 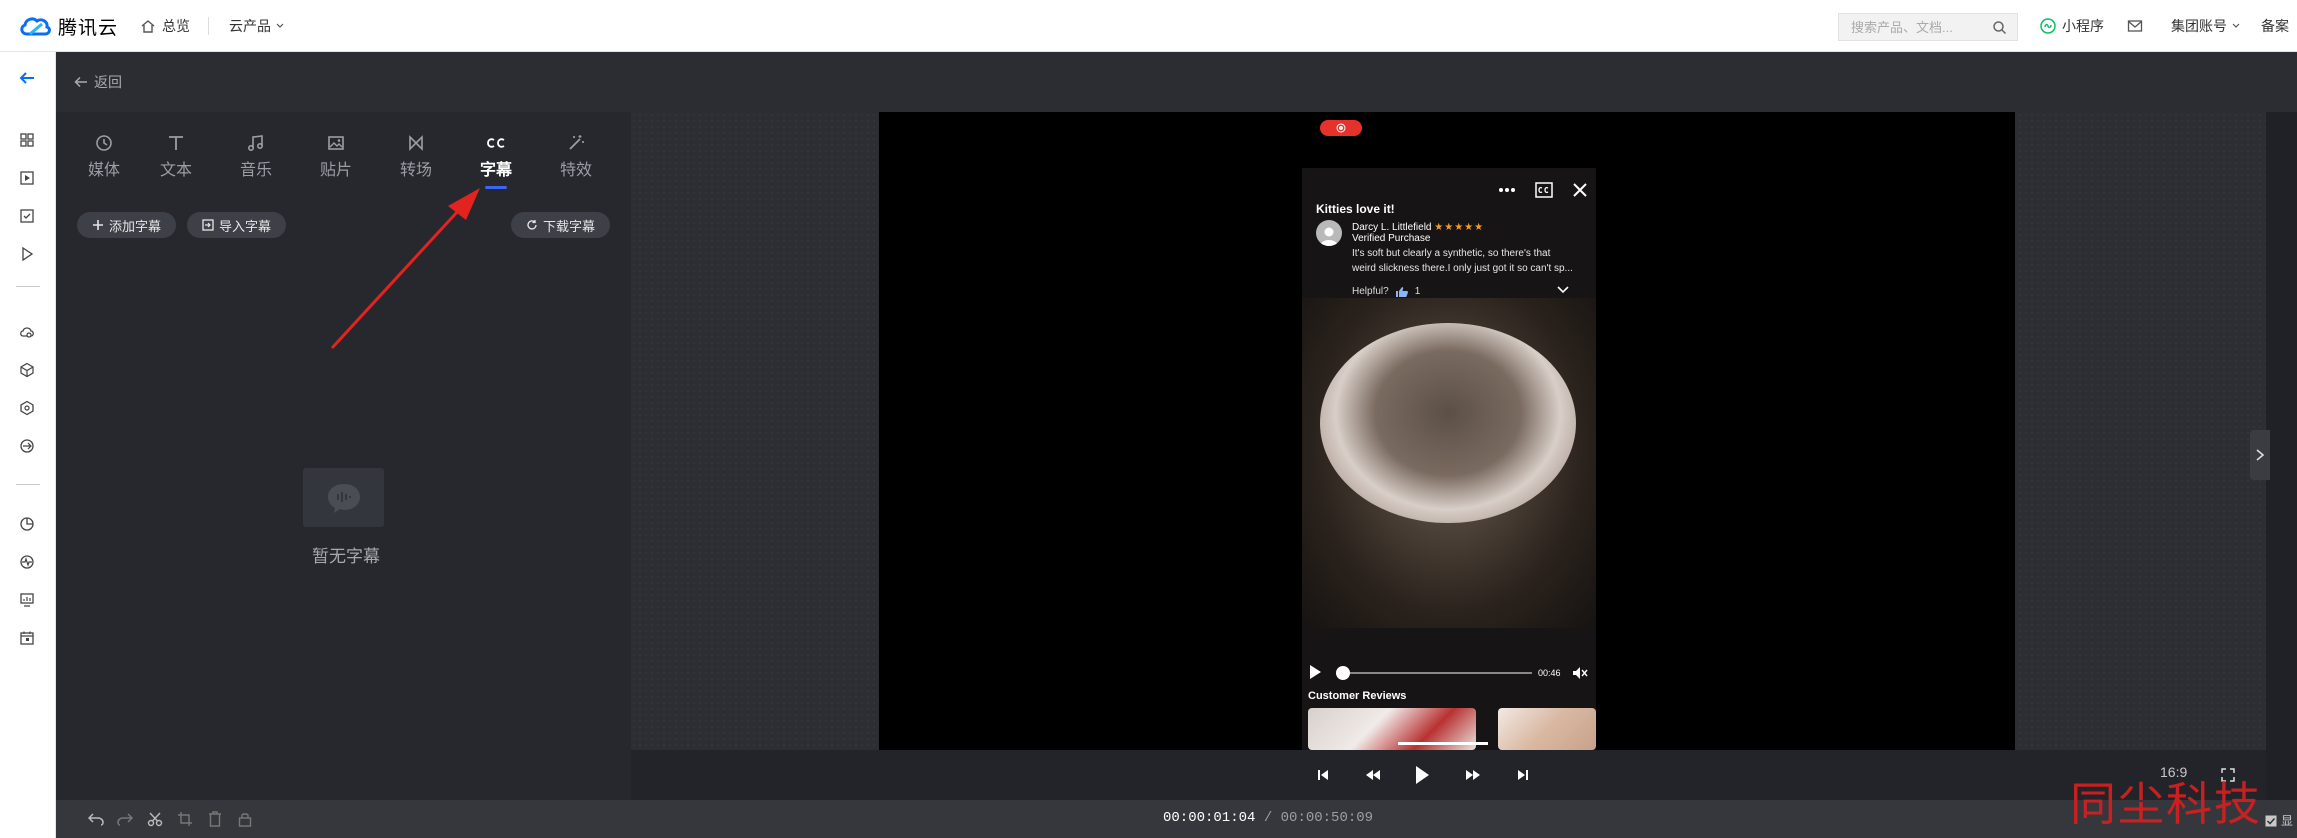 What do you see at coordinates (1549, 673) in the screenshot?
I see `inner-time: 00:46` at bounding box center [1549, 673].